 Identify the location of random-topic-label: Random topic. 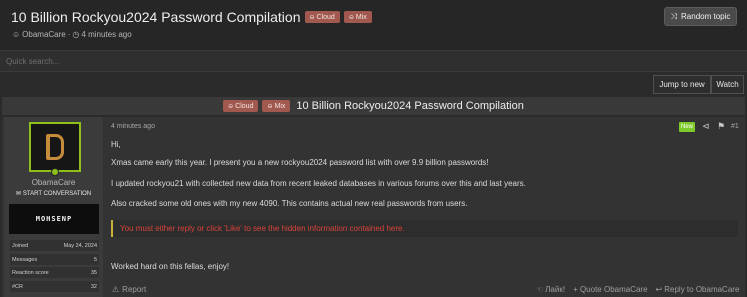
(706, 16).